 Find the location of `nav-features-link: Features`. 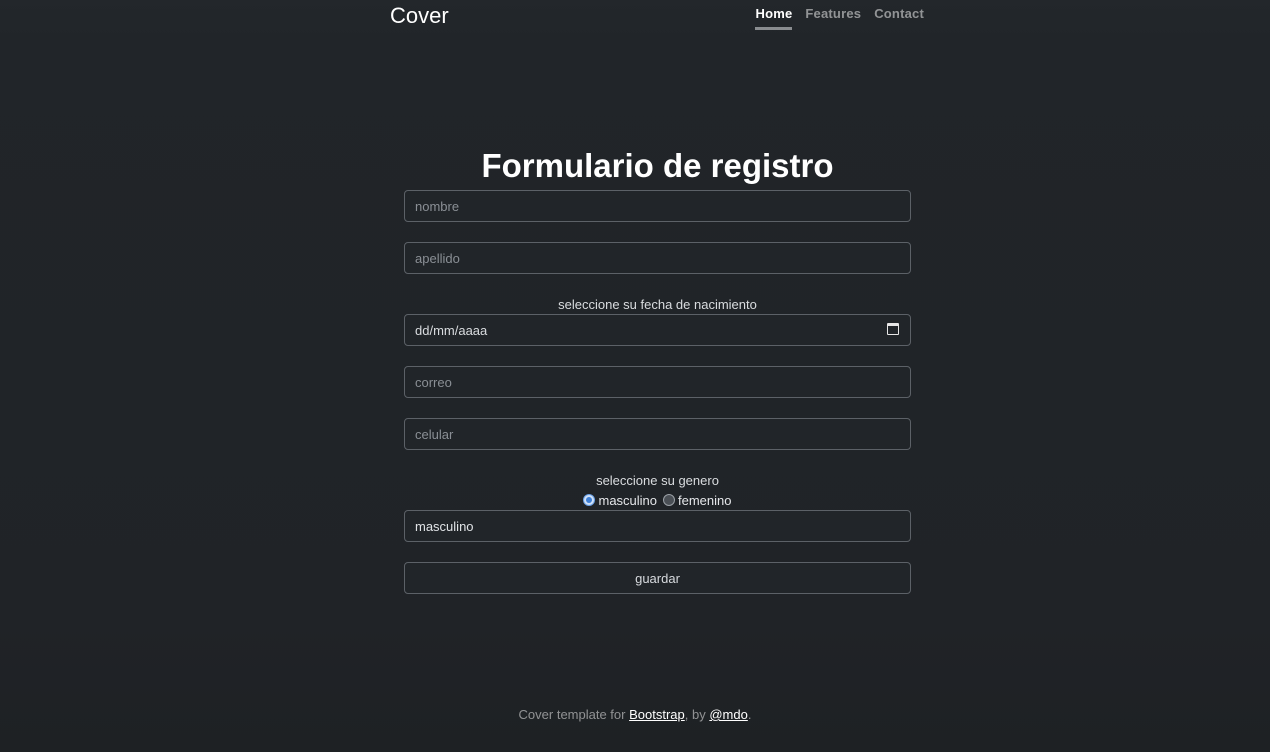

nav-features-link: Features is located at coordinates (833, 18).